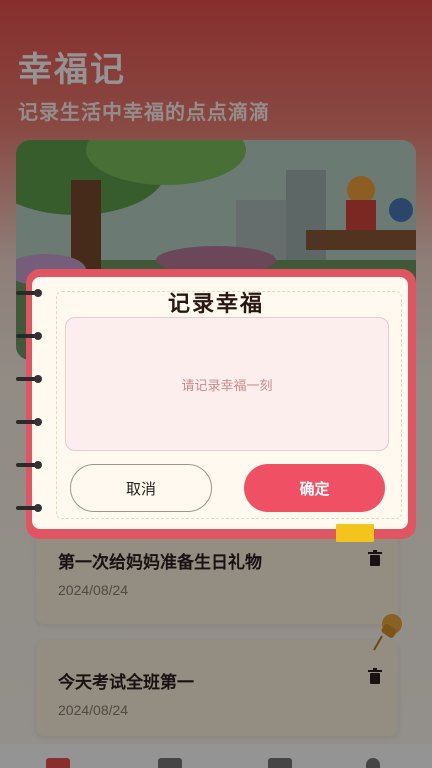 The height and width of the screenshot is (768, 432). What do you see at coordinates (141, 488) in the screenshot?
I see `cancel-button: 取消` at bounding box center [141, 488].